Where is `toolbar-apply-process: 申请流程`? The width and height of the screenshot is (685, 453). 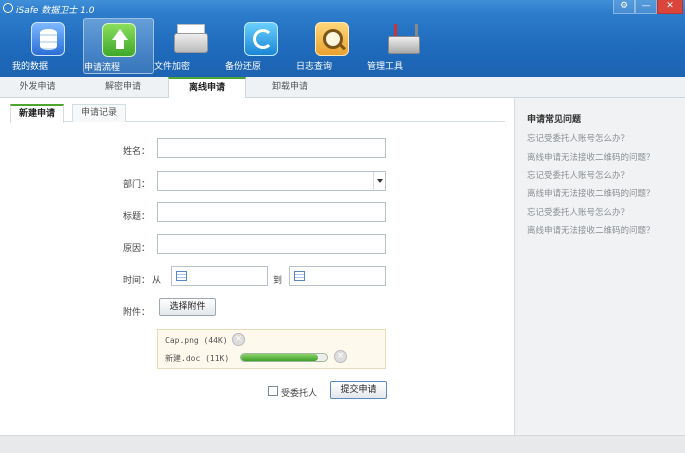
toolbar-apply-process: 申请流程 is located at coordinates (118, 46).